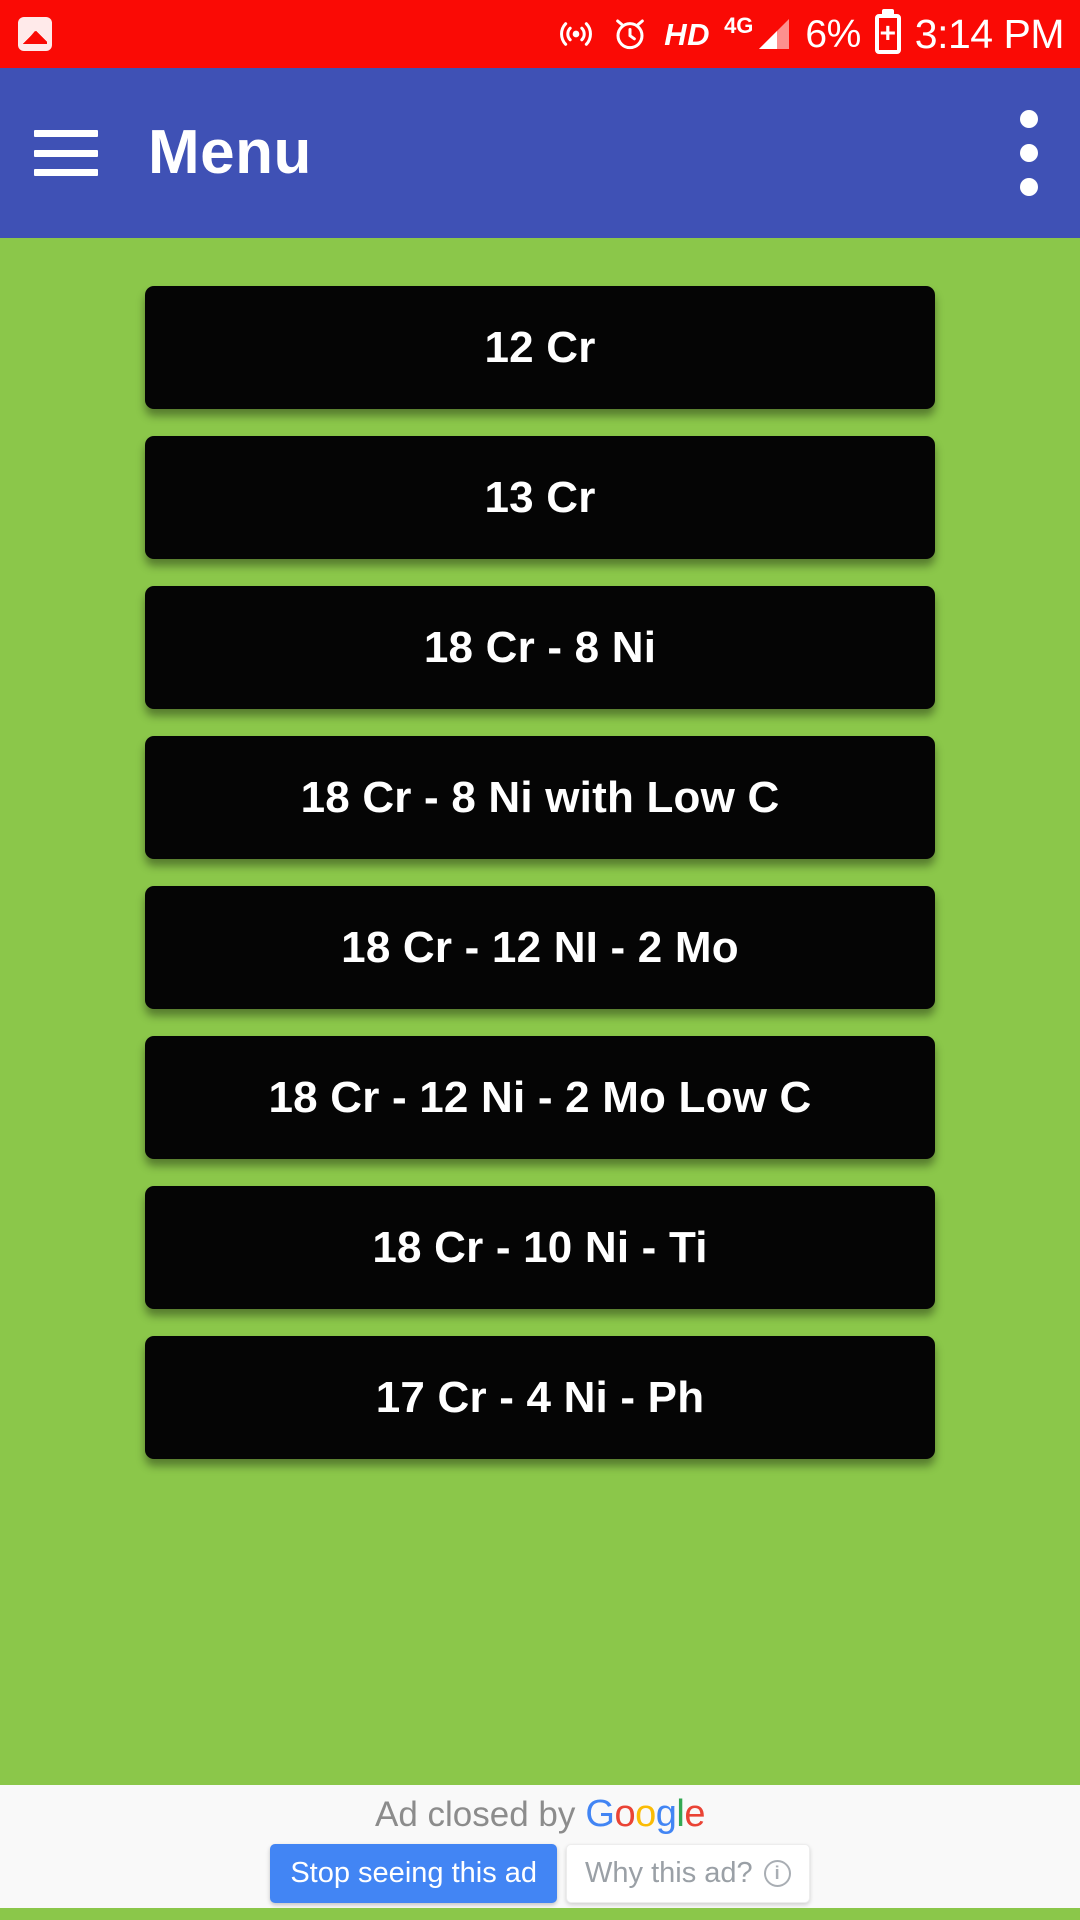  Describe the element at coordinates (540, 153) in the screenshot. I see `app-bar: Menu` at that location.